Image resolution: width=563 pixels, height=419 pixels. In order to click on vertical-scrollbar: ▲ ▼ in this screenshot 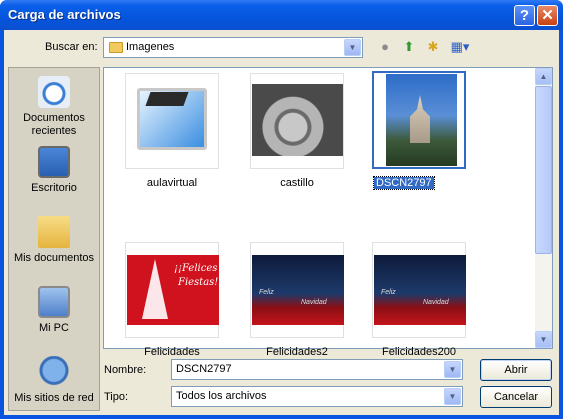, I will do `click(543, 208)`.